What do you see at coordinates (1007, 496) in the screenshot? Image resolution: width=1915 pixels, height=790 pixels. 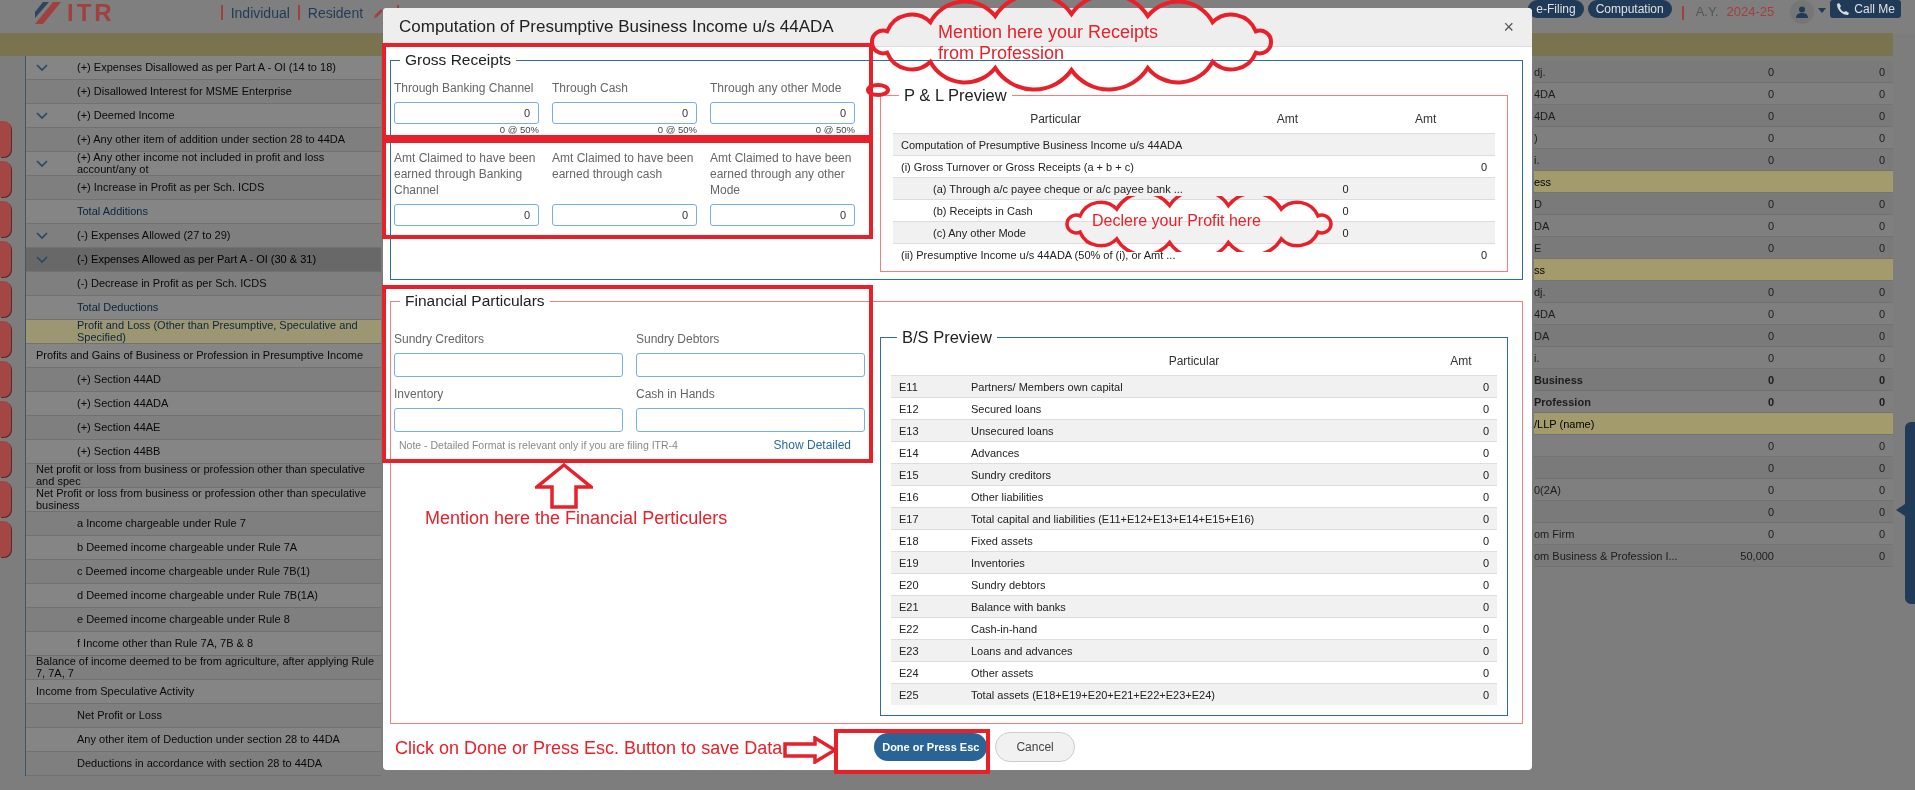 I see `table-cell: Other liabilities` at bounding box center [1007, 496].